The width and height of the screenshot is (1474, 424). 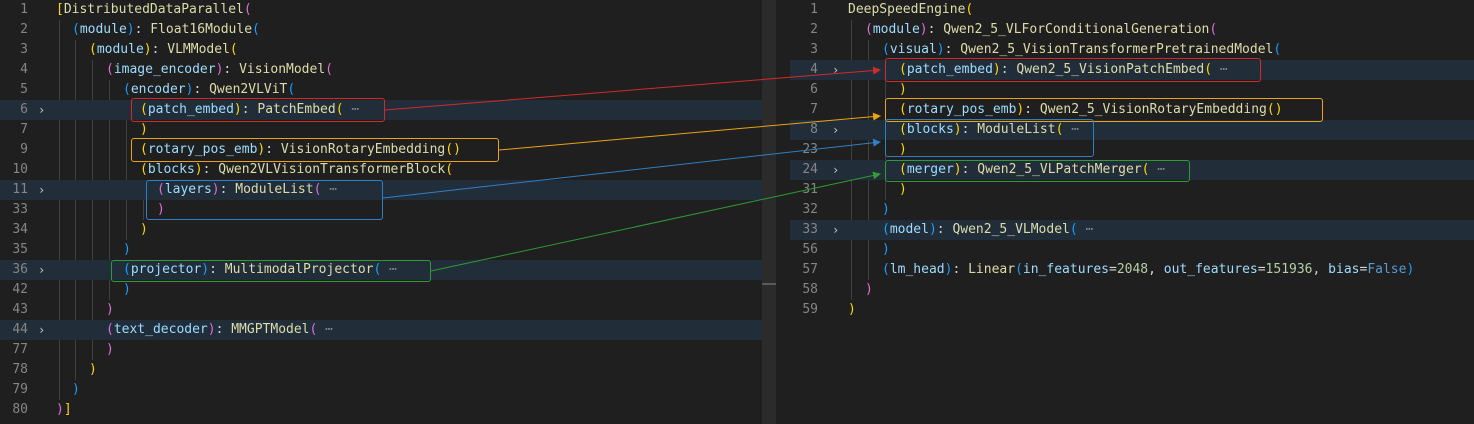 I want to click on code-token: [, so click(x=60, y=9).